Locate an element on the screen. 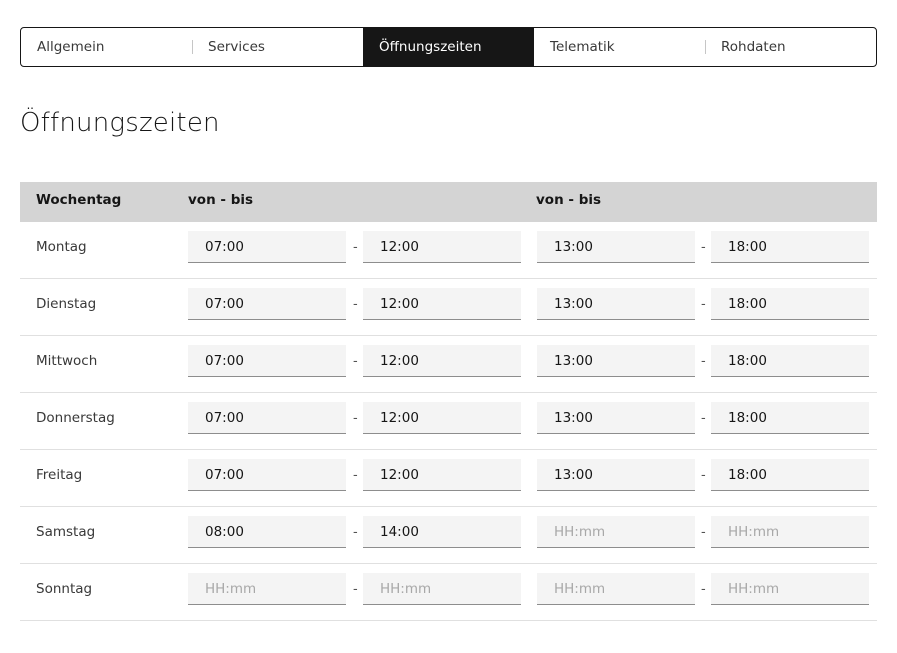  table-header: Wochentag von - bis von - bis is located at coordinates (448, 202).